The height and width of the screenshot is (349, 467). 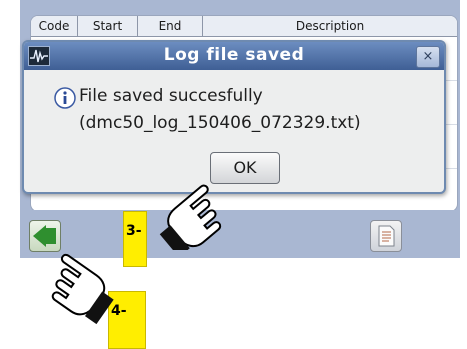 I want to click on dialog-message-line2: (dmc50_log_150406_072329.txt), so click(x=220, y=123).